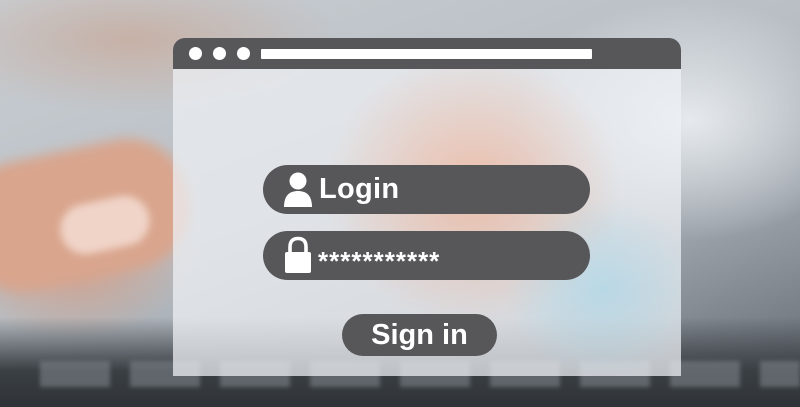  I want to click on login-field: Login, so click(426, 189).